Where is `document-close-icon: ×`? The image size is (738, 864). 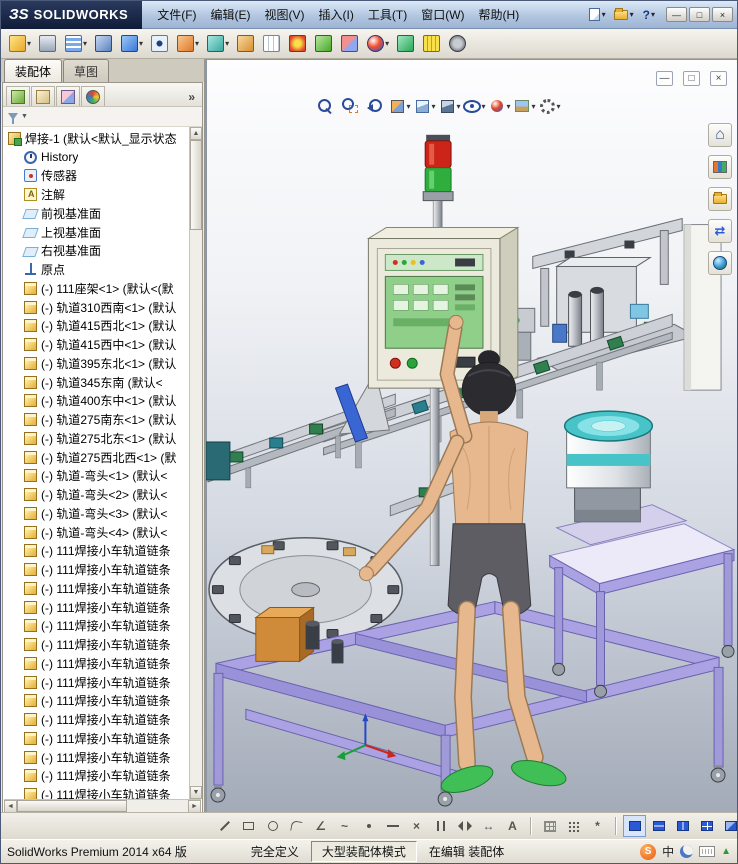
document-close-icon: × is located at coordinates (718, 78).